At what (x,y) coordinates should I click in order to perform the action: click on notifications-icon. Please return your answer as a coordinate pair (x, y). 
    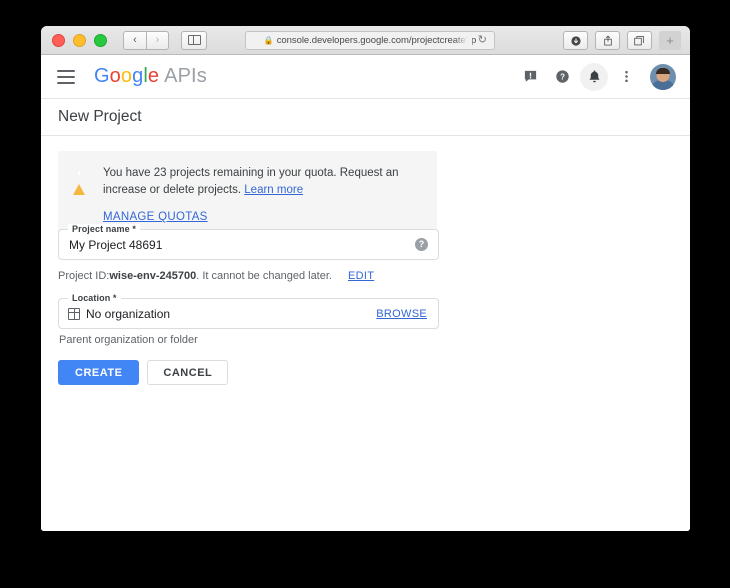
    Looking at the image, I should click on (594, 76).